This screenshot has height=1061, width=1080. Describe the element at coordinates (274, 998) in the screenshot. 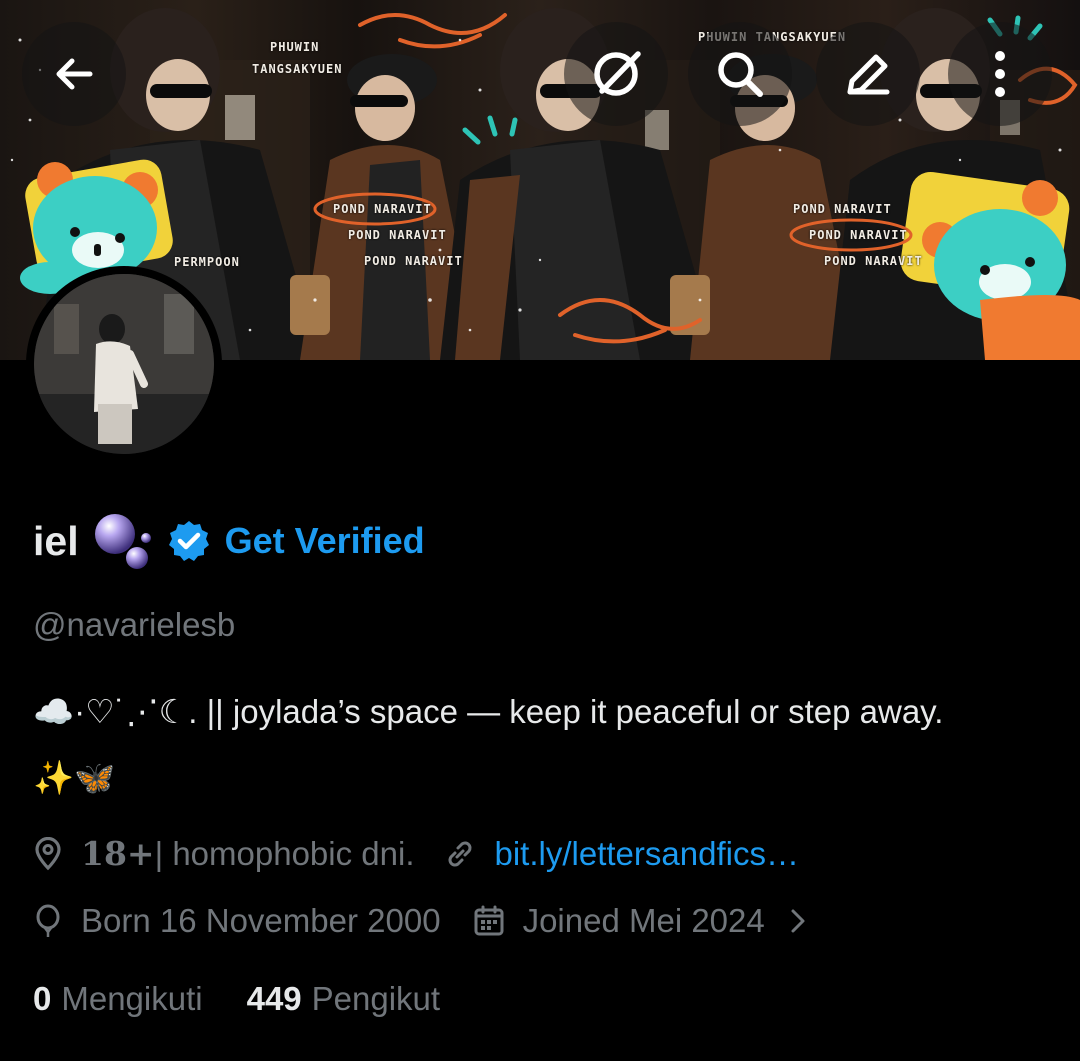

I see `followers-count: 449` at that location.